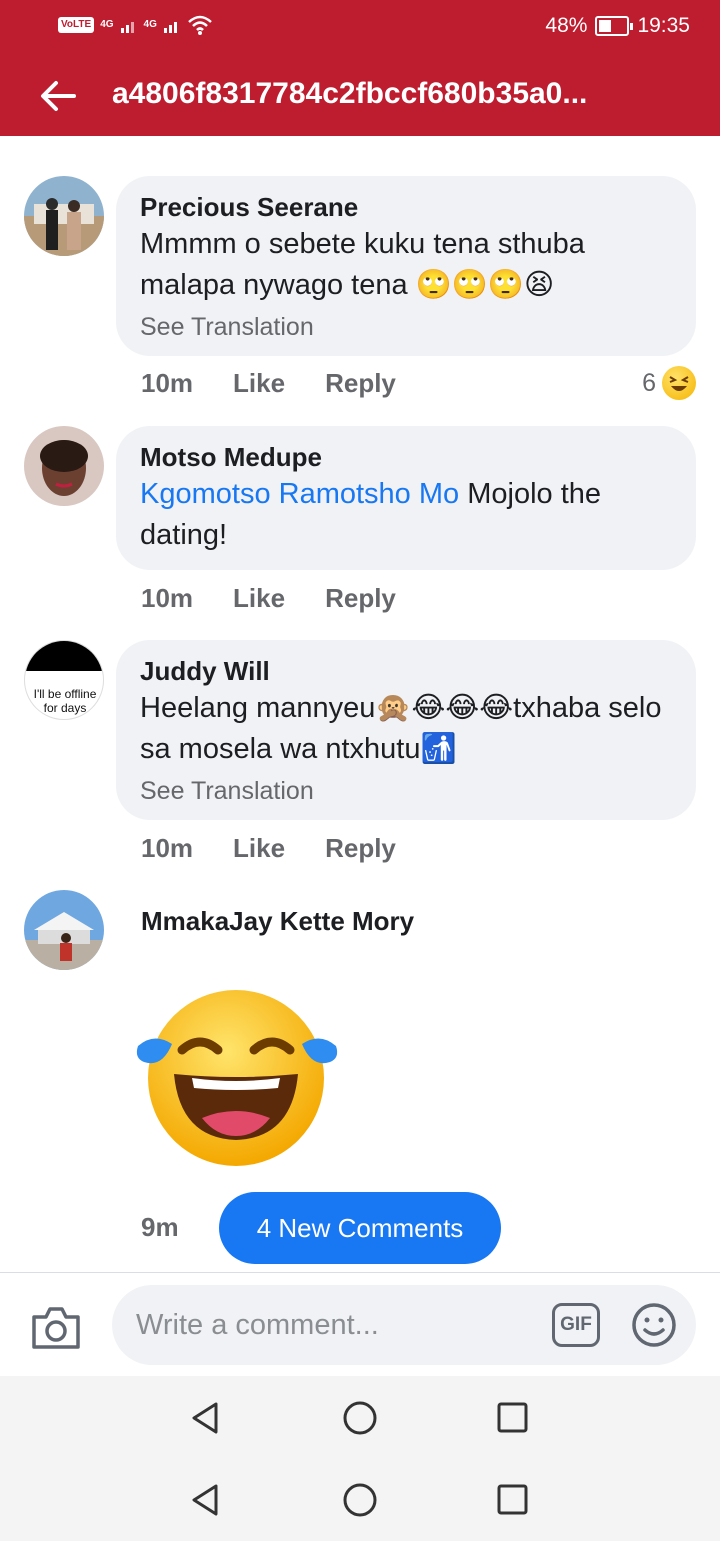  Describe the element at coordinates (200, 25) in the screenshot. I see `wifi-icon` at that location.